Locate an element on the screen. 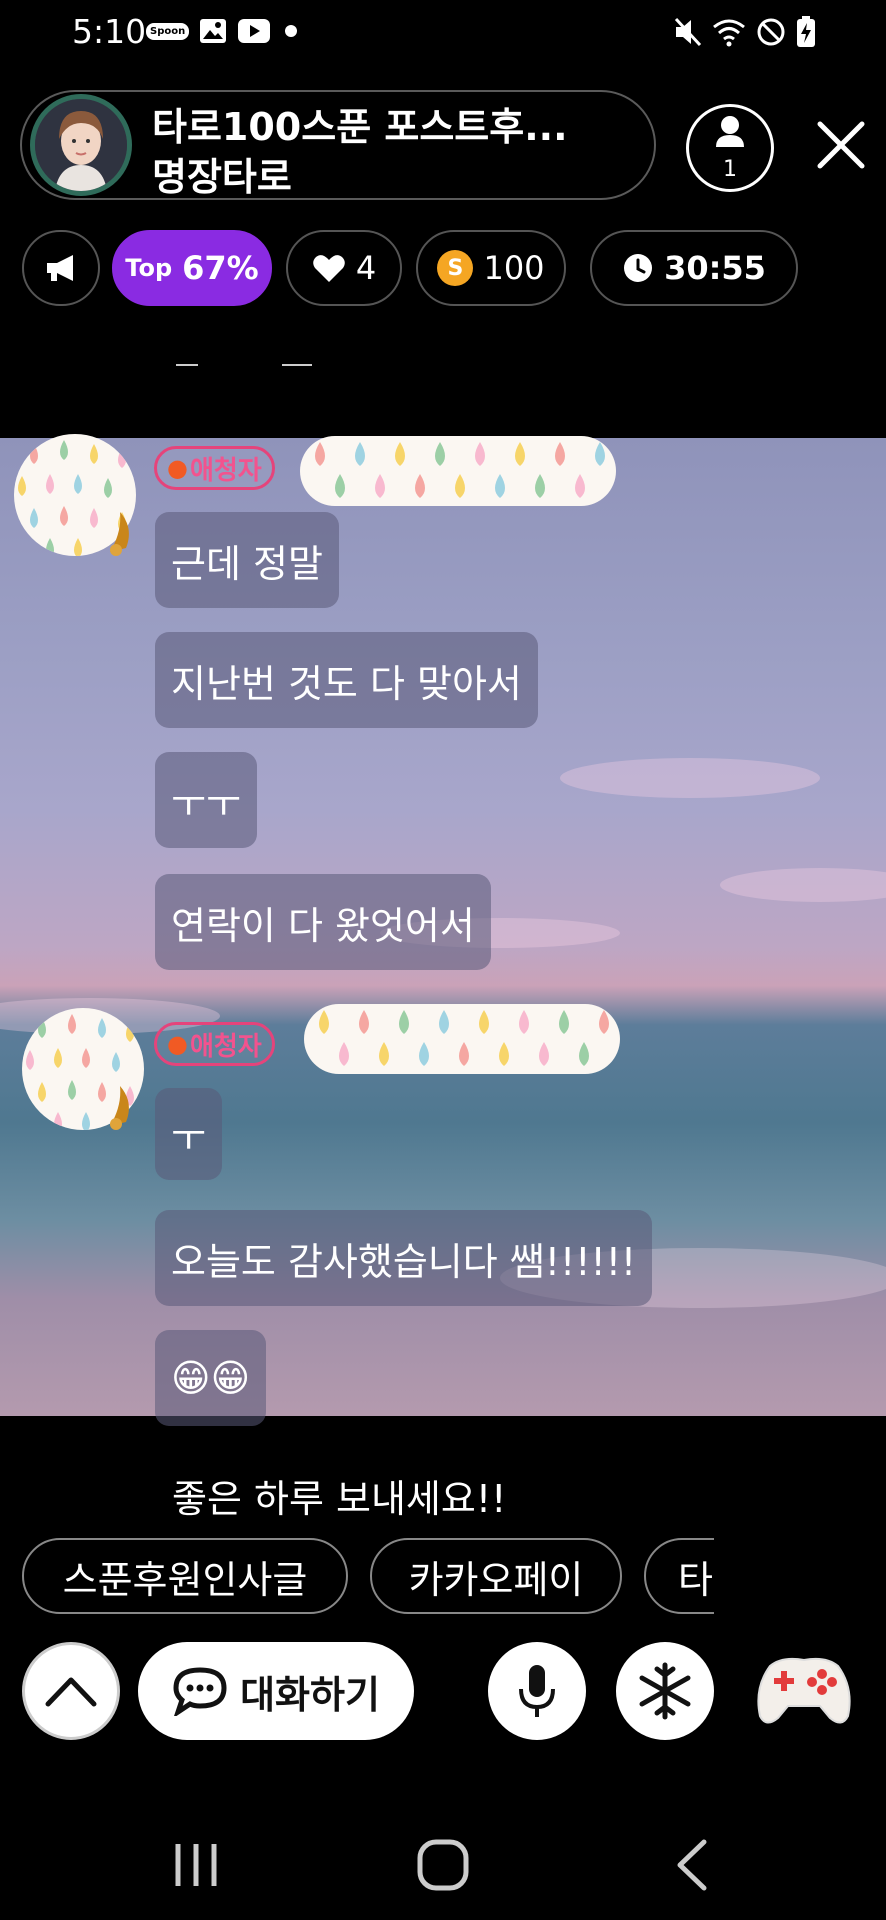  listener-count: 1 is located at coordinates (730, 169).